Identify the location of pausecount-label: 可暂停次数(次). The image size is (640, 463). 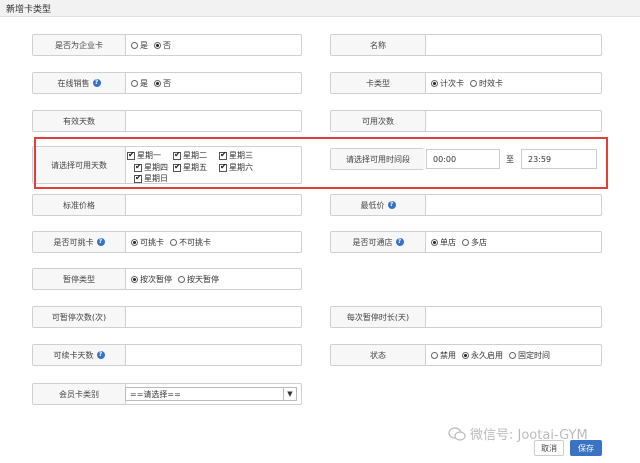
(79, 317).